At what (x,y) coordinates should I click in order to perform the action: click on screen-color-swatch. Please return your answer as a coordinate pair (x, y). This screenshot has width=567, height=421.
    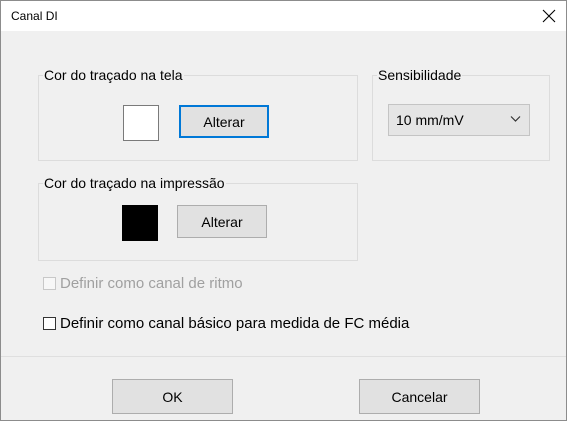
    Looking at the image, I should click on (141, 123).